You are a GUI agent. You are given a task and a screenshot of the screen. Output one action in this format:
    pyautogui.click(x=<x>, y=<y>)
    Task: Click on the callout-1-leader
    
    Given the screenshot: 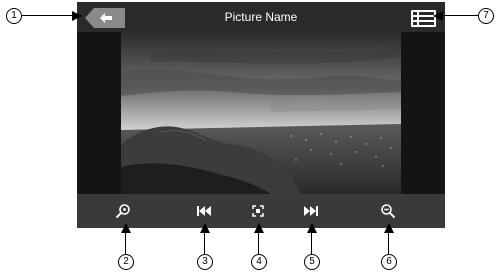 What is the action you would take?
    pyautogui.click(x=47, y=16)
    